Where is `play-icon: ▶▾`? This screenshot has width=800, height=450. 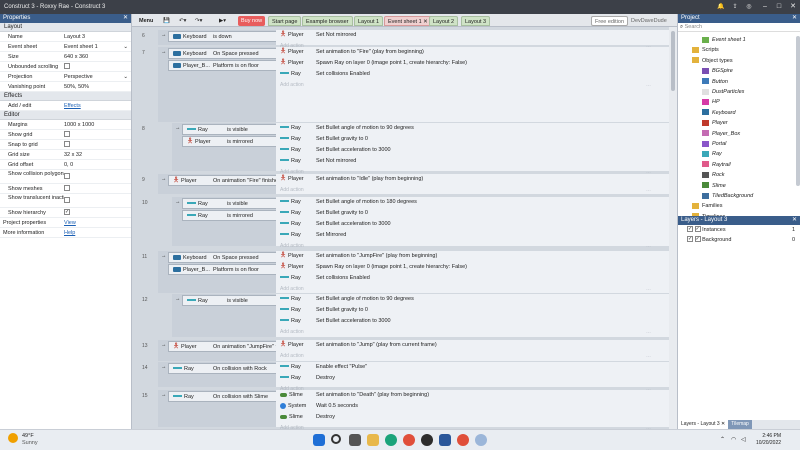
play-icon: ▶▾ is located at coordinates (222, 21).